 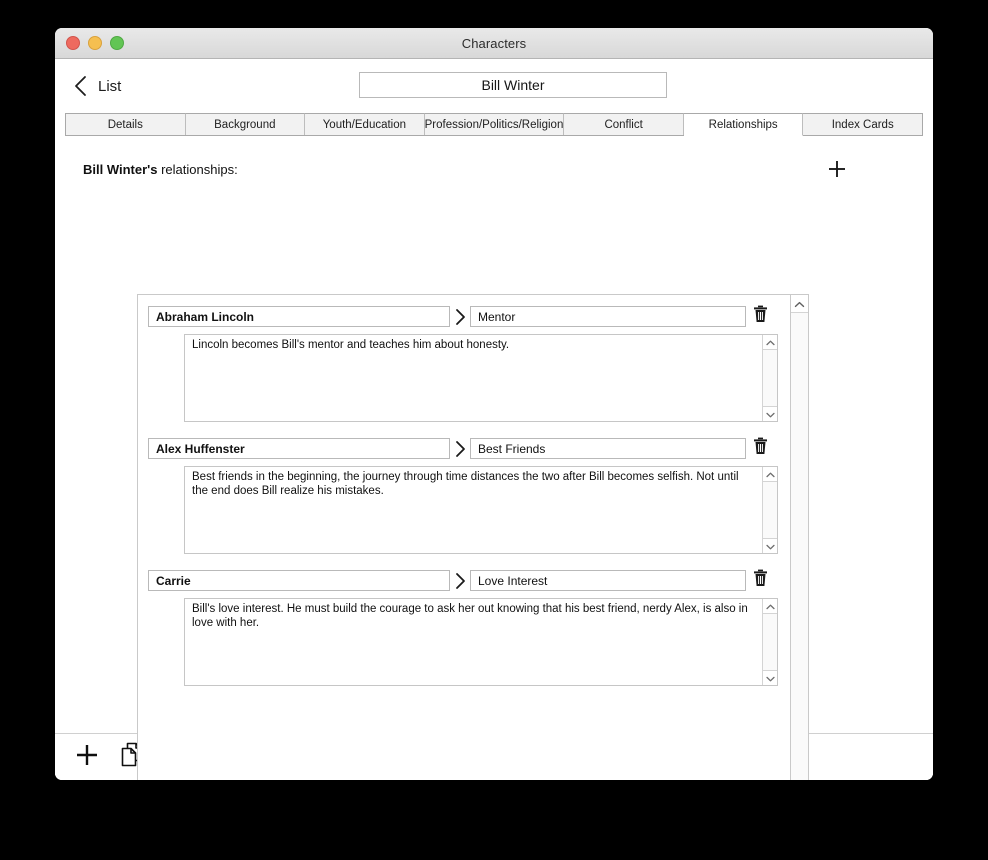 What do you see at coordinates (110, 86) in the screenshot?
I see `back-button-label: List` at bounding box center [110, 86].